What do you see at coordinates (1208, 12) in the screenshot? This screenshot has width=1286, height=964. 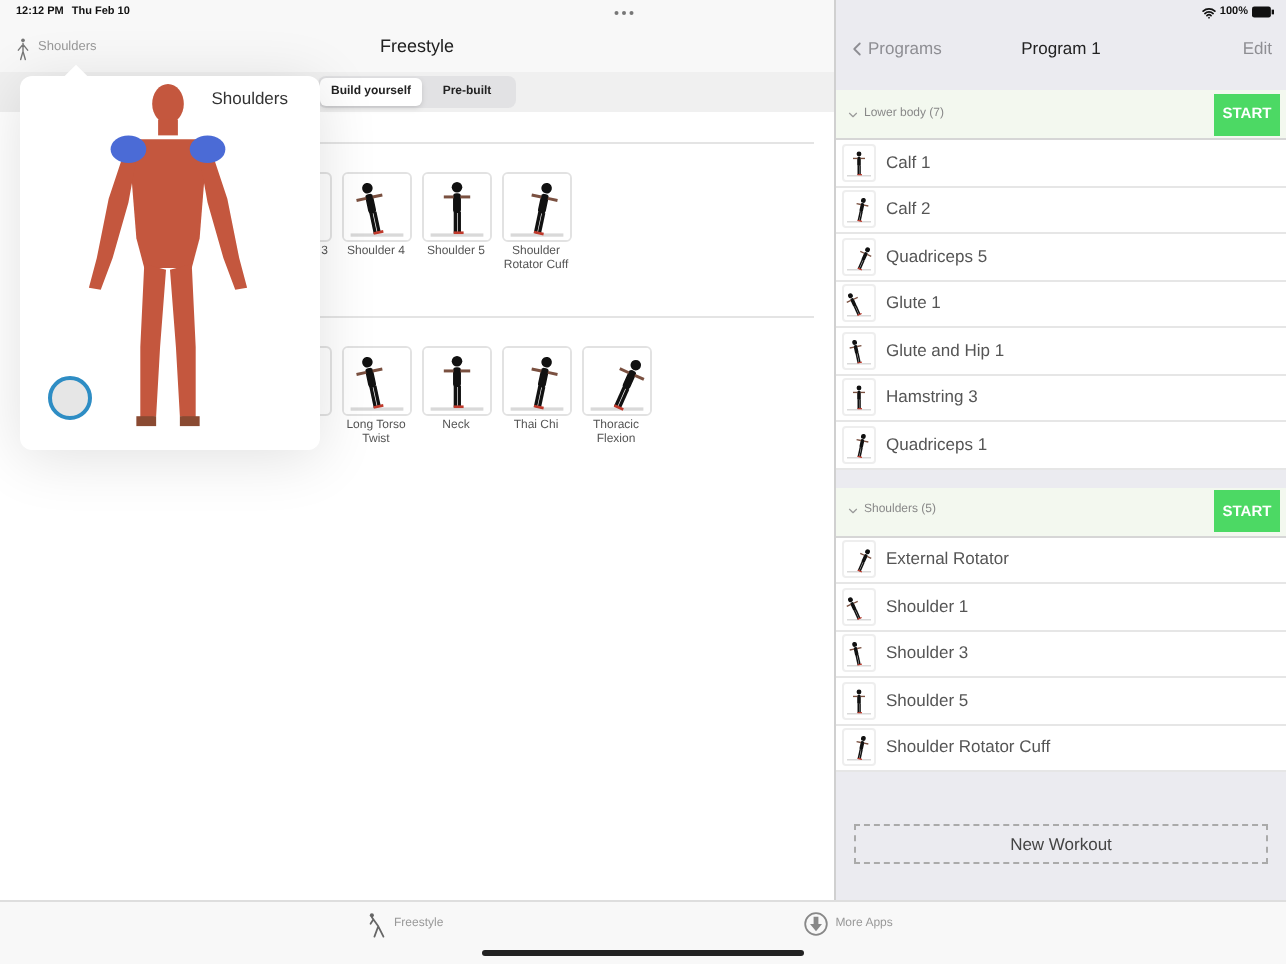 I see `wifi-icon` at bounding box center [1208, 12].